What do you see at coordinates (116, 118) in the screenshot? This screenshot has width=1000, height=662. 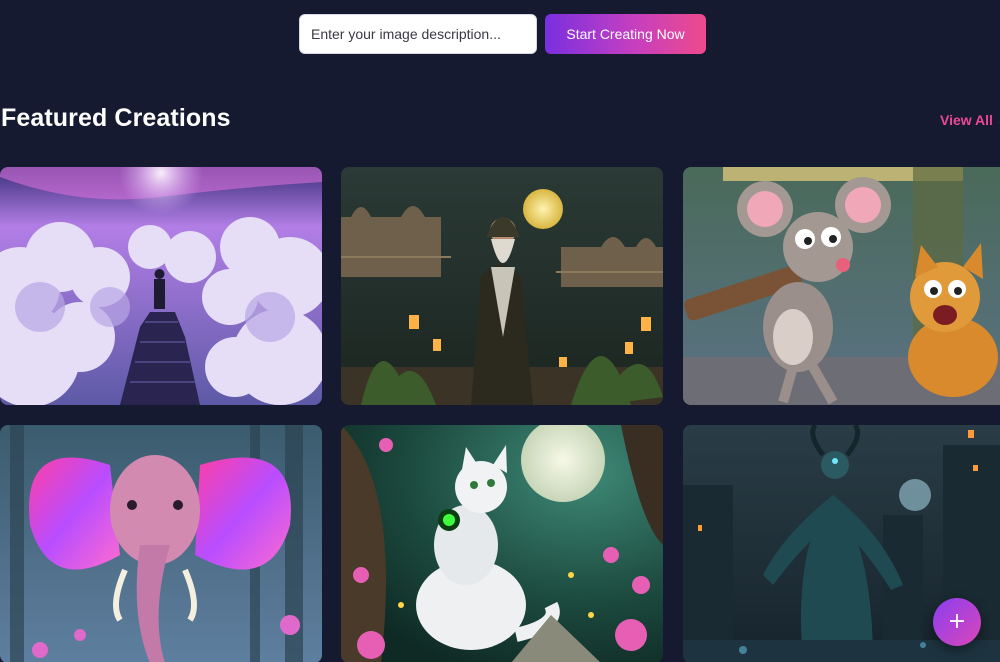 I see `featured-creations-title: Featured Creations` at bounding box center [116, 118].